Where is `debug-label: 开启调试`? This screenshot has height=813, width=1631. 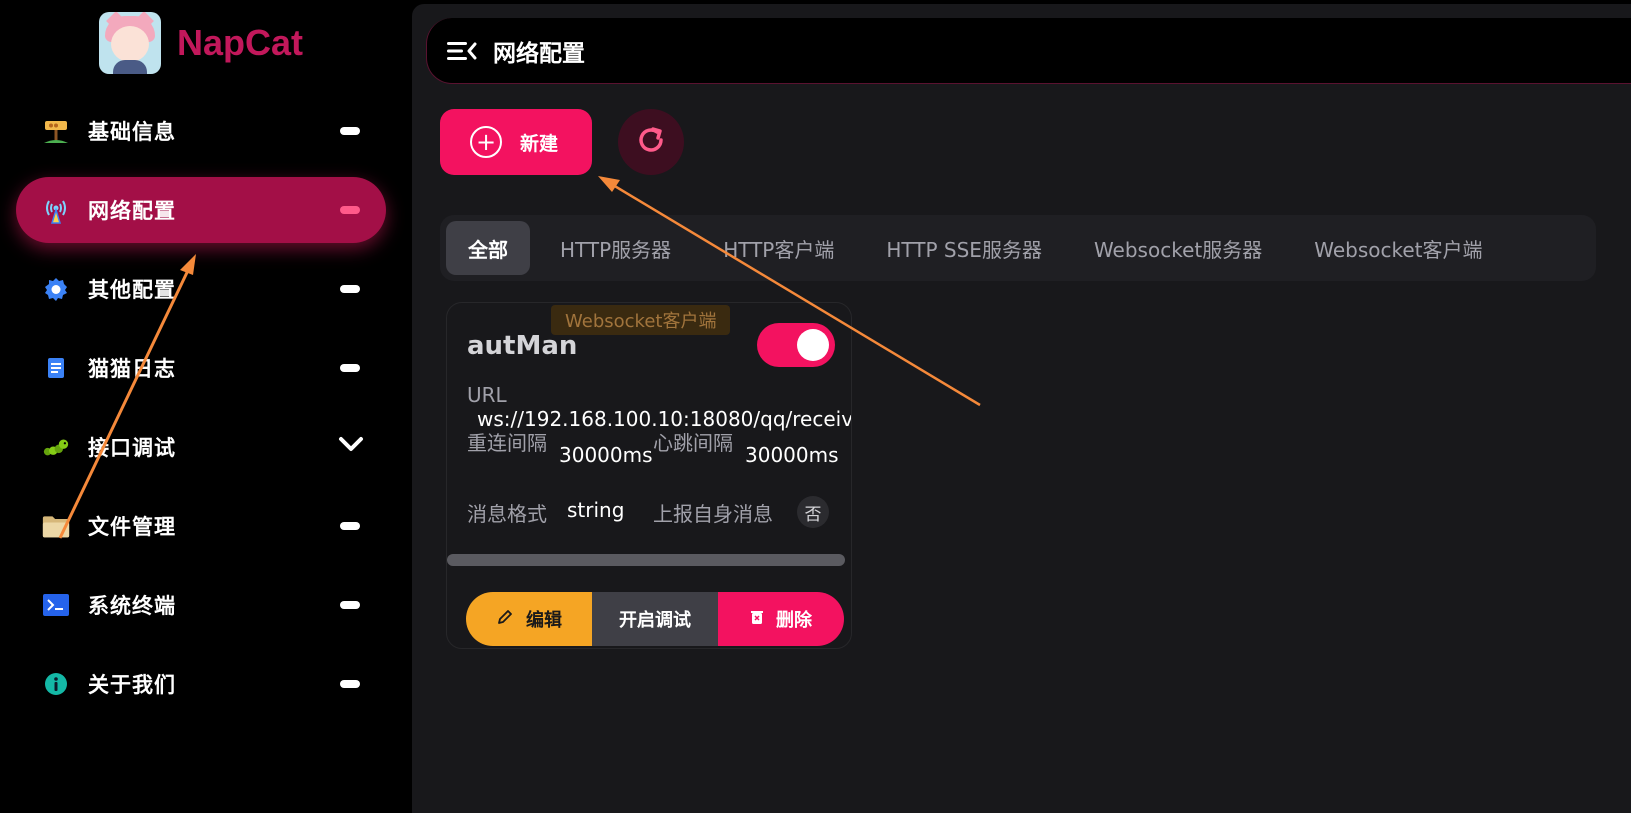 debug-label: 开启调试 is located at coordinates (655, 620).